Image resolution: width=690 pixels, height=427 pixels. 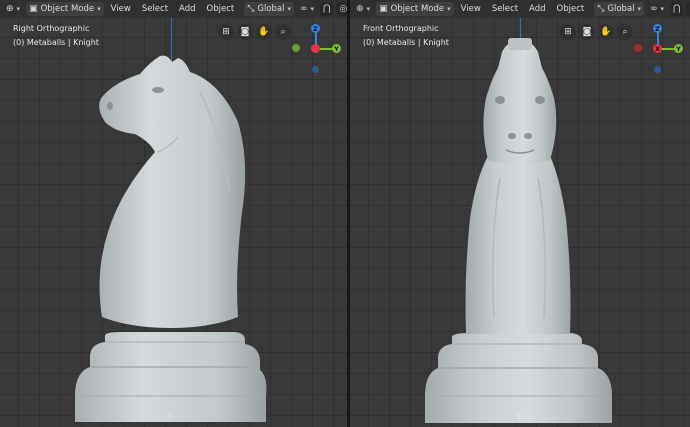 I want to click on x-axis-handle: X, so click(x=657, y=48).